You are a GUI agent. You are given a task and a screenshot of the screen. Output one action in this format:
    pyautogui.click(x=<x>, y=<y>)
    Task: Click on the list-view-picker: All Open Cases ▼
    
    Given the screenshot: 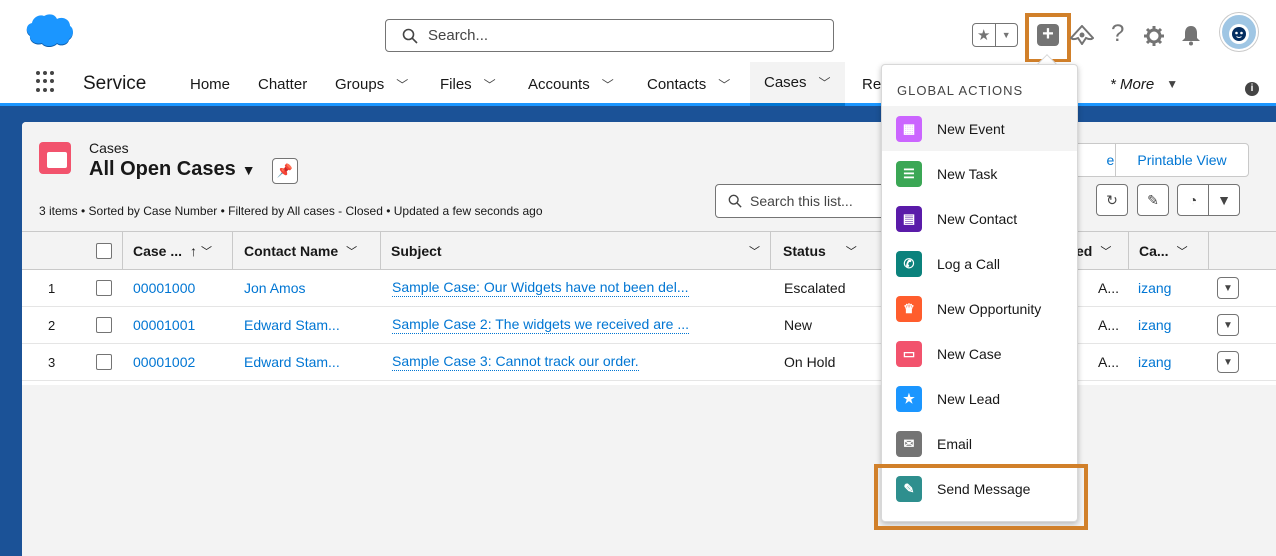 What is the action you would take?
    pyautogui.click(x=172, y=169)
    